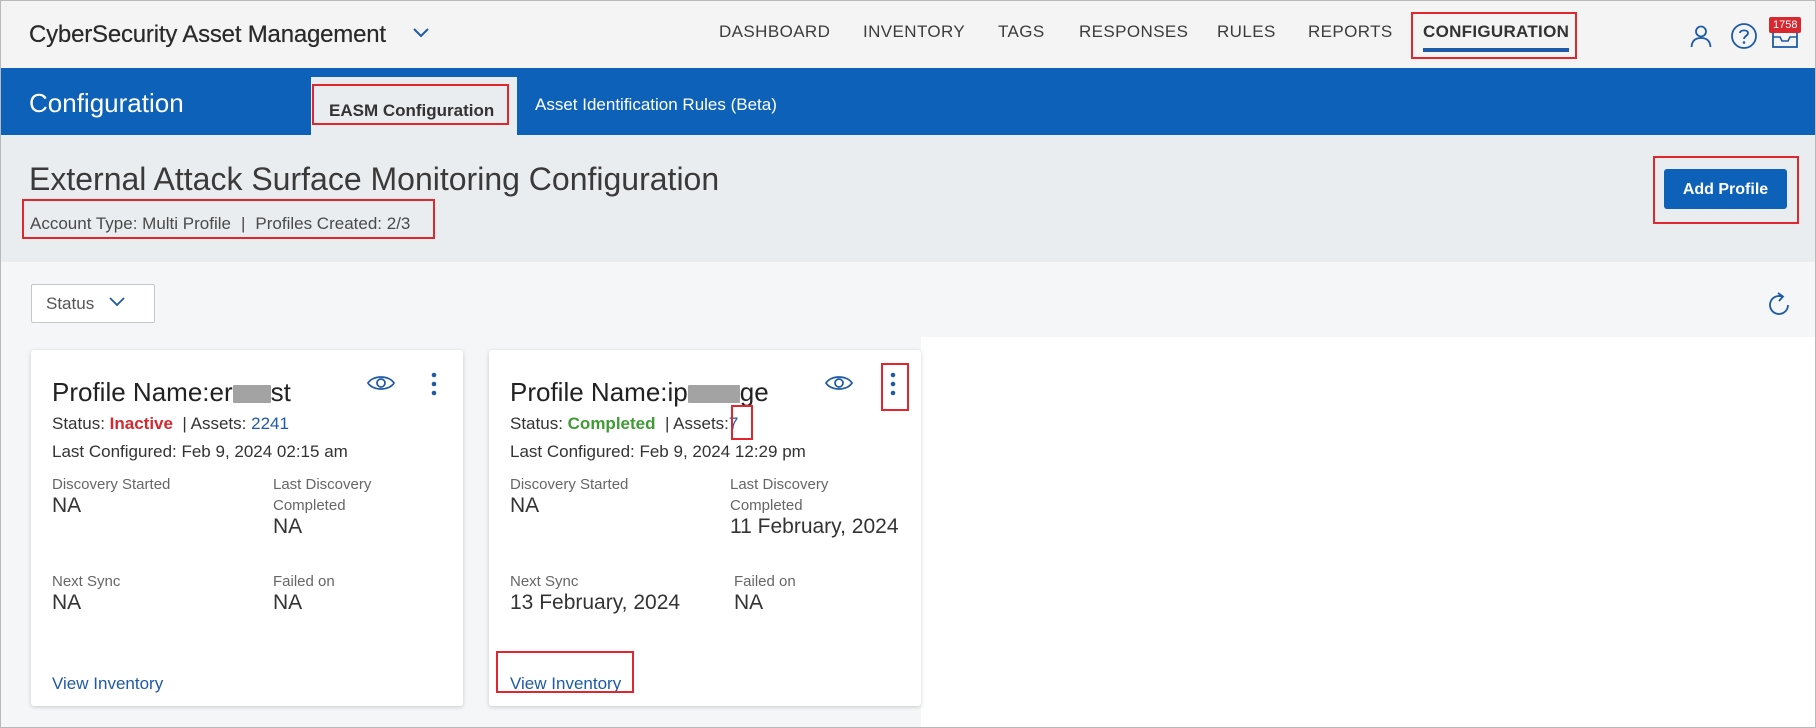 The height and width of the screenshot is (728, 1816). I want to click on active-nav-indicator, so click(1496, 50).